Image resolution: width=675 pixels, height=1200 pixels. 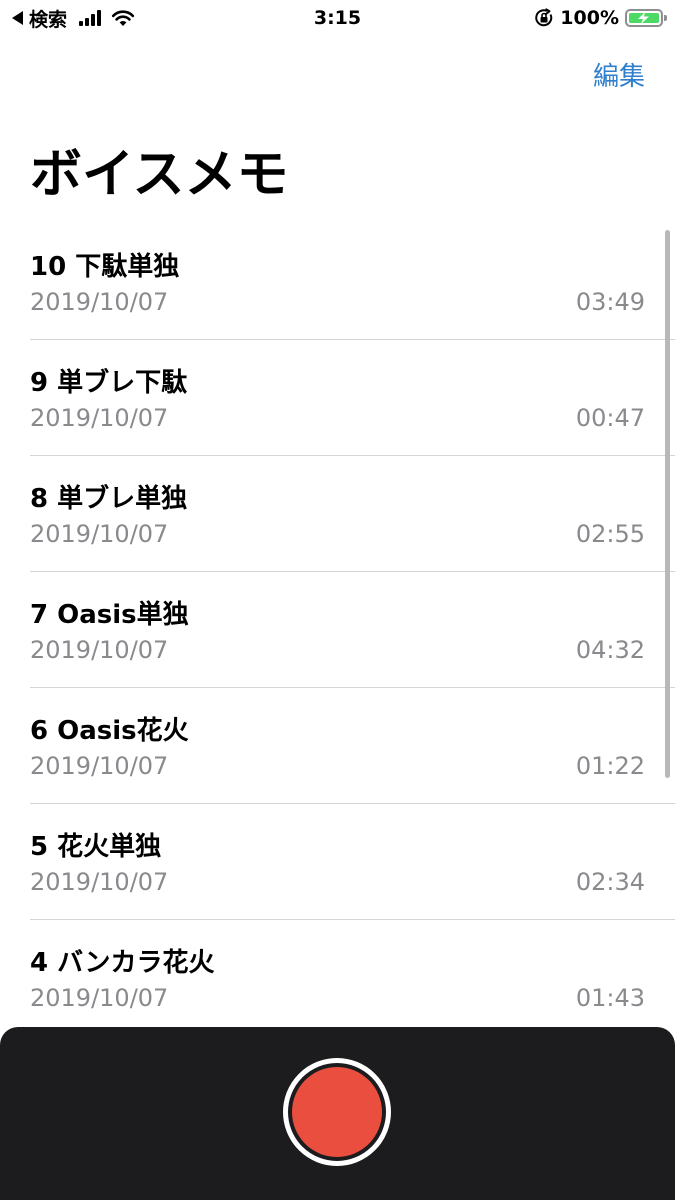 What do you see at coordinates (667, 504) in the screenshot?
I see `scrollbar` at bounding box center [667, 504].